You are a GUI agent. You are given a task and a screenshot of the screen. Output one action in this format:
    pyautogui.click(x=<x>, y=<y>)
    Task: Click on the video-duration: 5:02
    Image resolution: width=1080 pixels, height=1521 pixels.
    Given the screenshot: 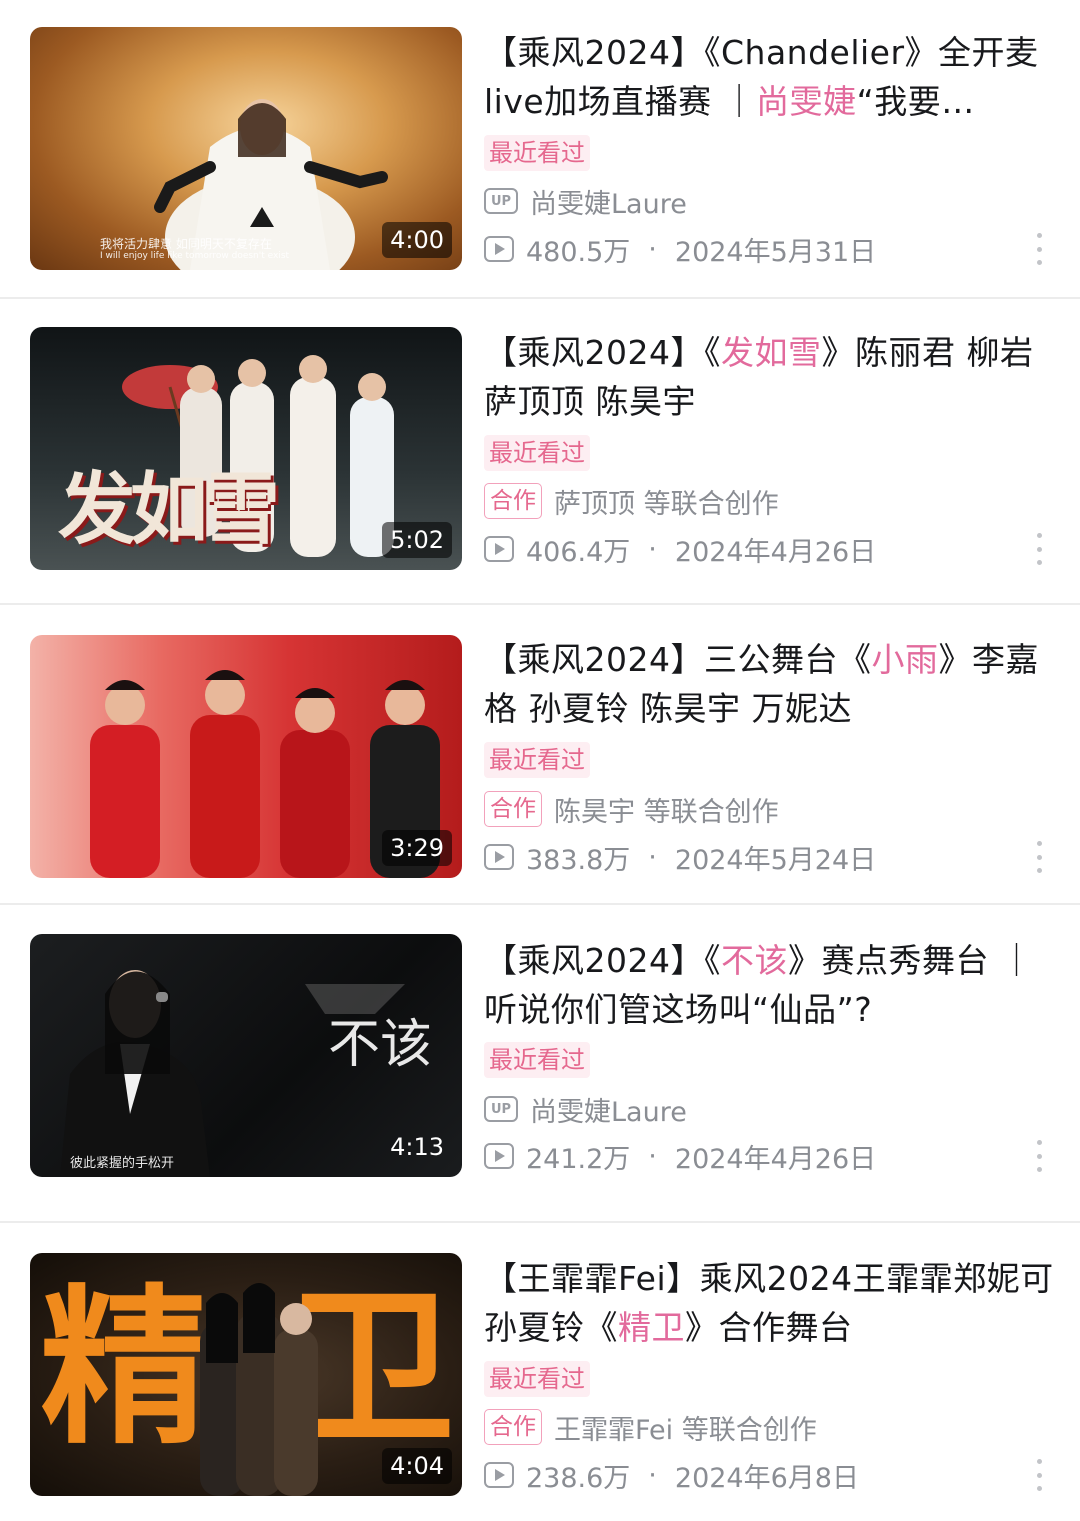 What is the action you would take?
    pyautogui.click(x=417, y=540)
    